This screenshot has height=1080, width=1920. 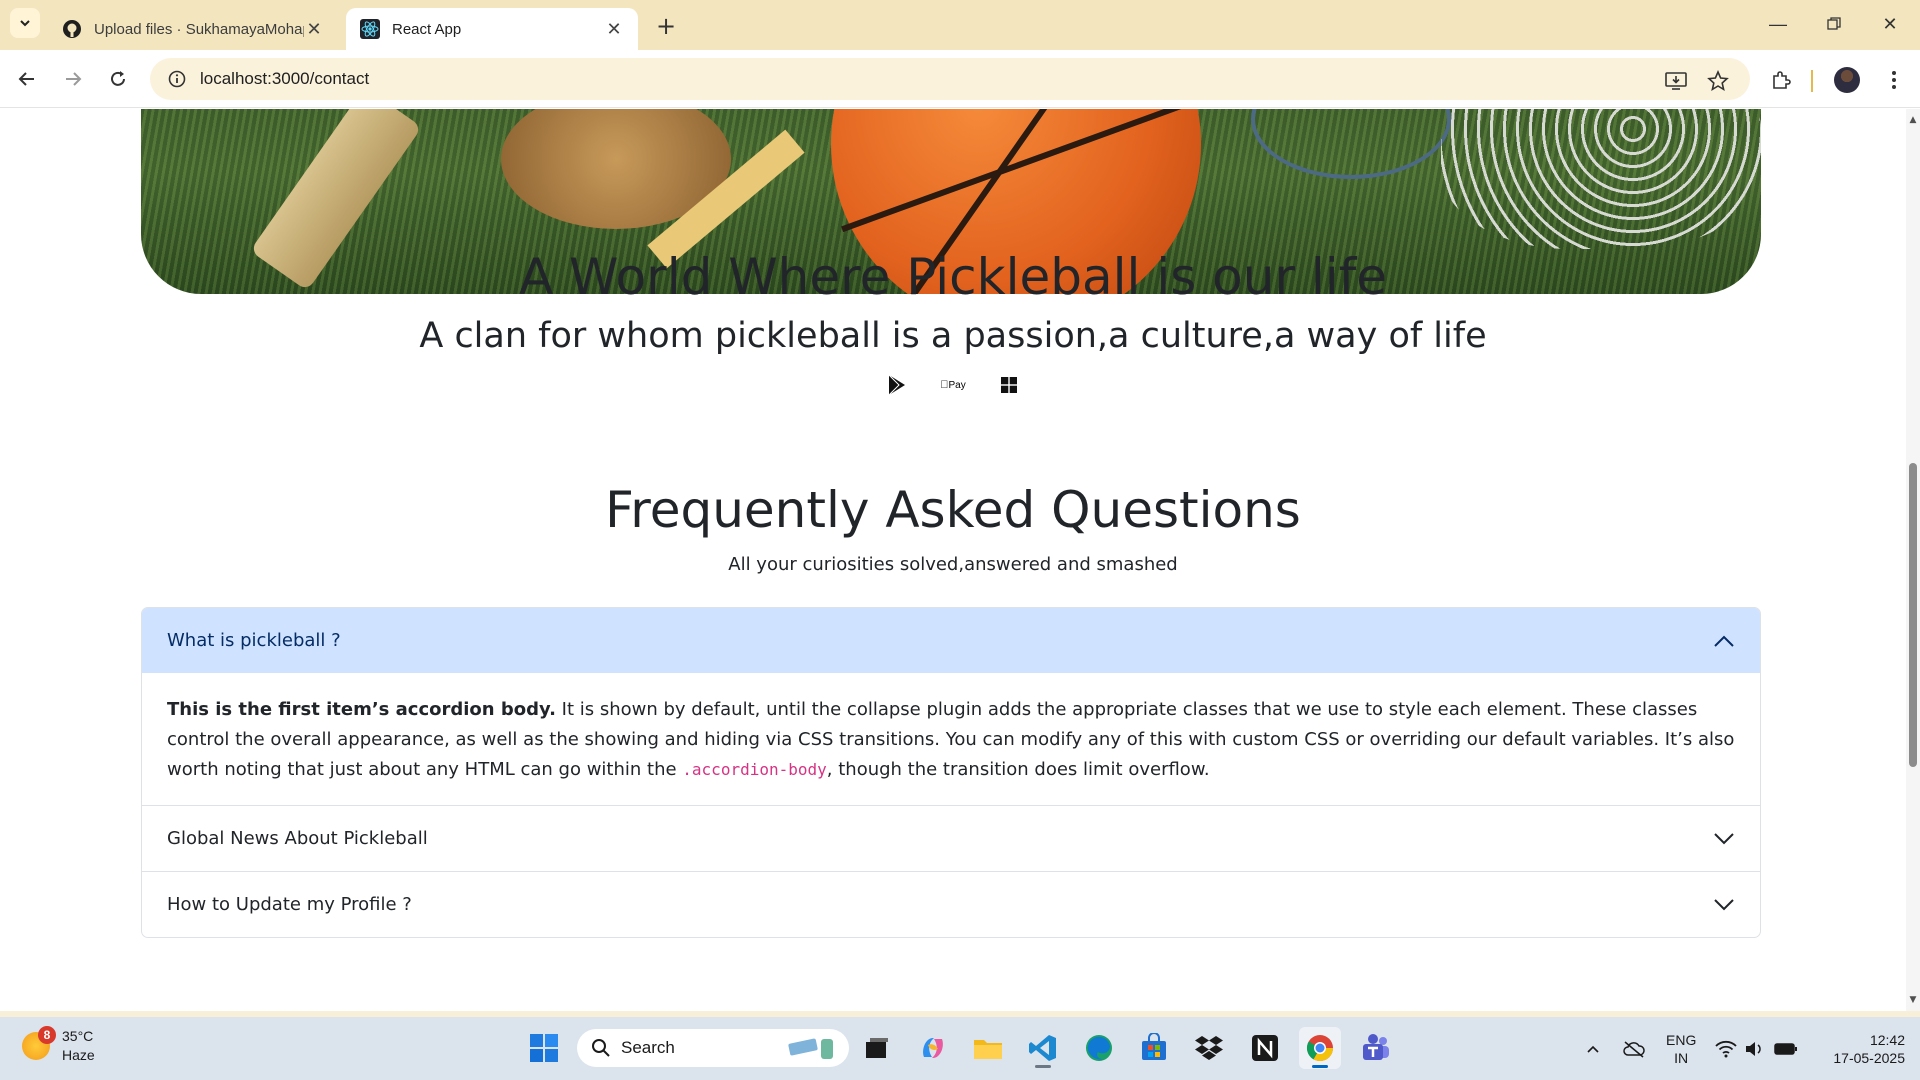 I want to click on page-scrollbar: ▲ ▼, so click(x=1913, y=560).